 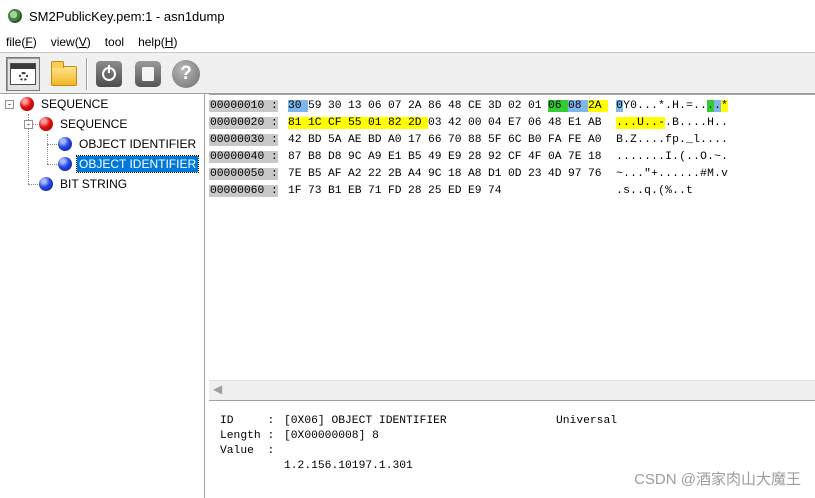 I want to click on hex-byte: D8, so click(x=338, y=157).